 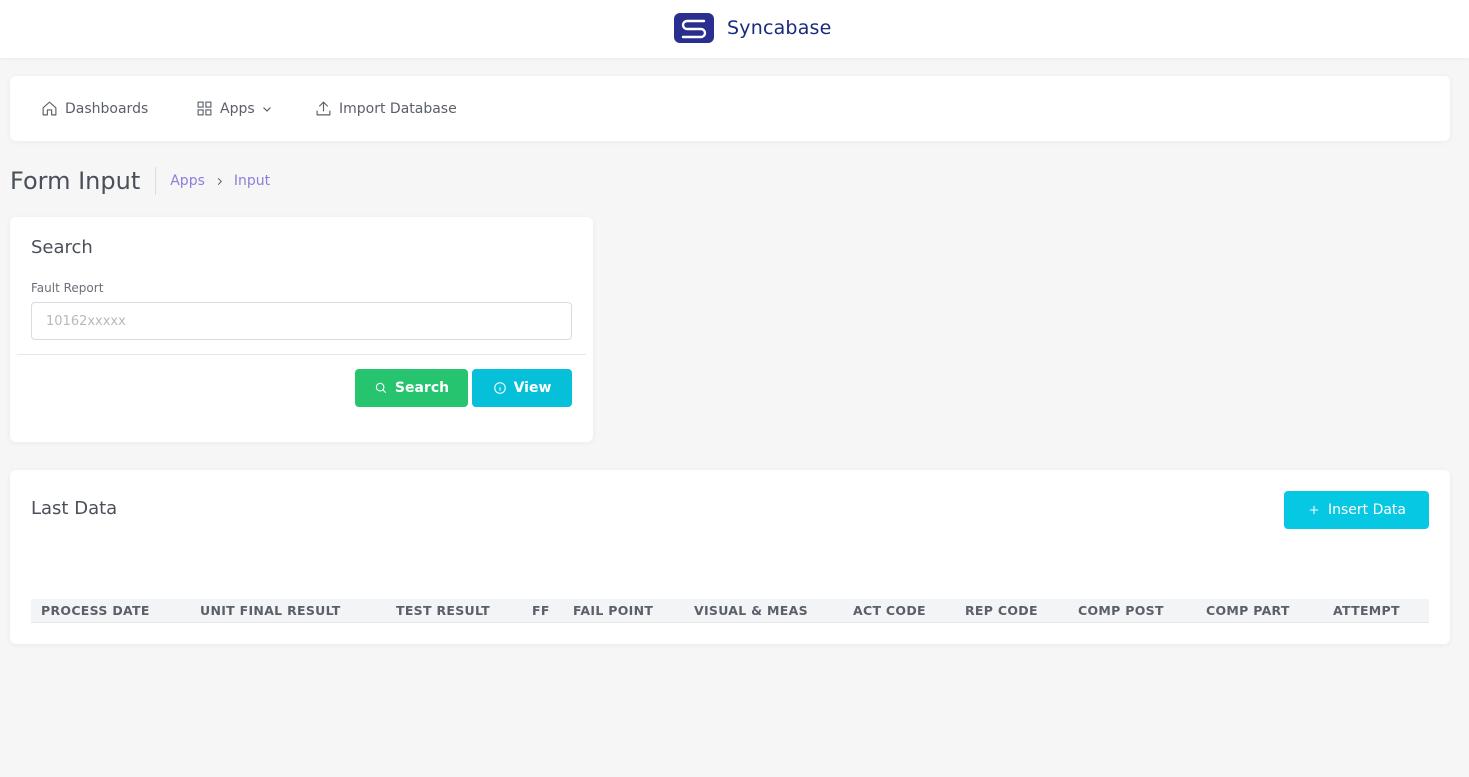 I want to click on column-header-test-result: TEST RESULT, so click(x=443, y=611).